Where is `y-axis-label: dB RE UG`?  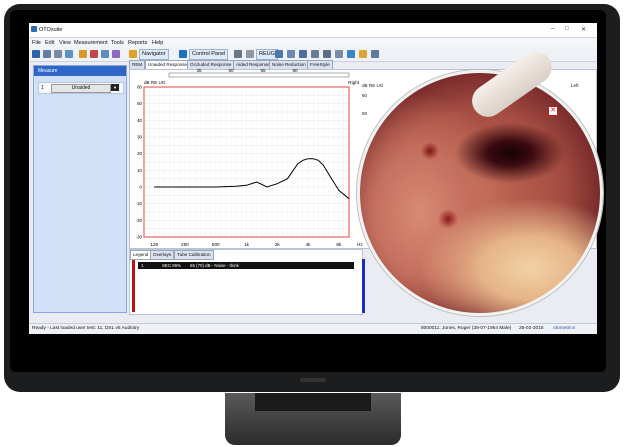 y-axis-label: dB RE UG is located at coordinates (155, 82).